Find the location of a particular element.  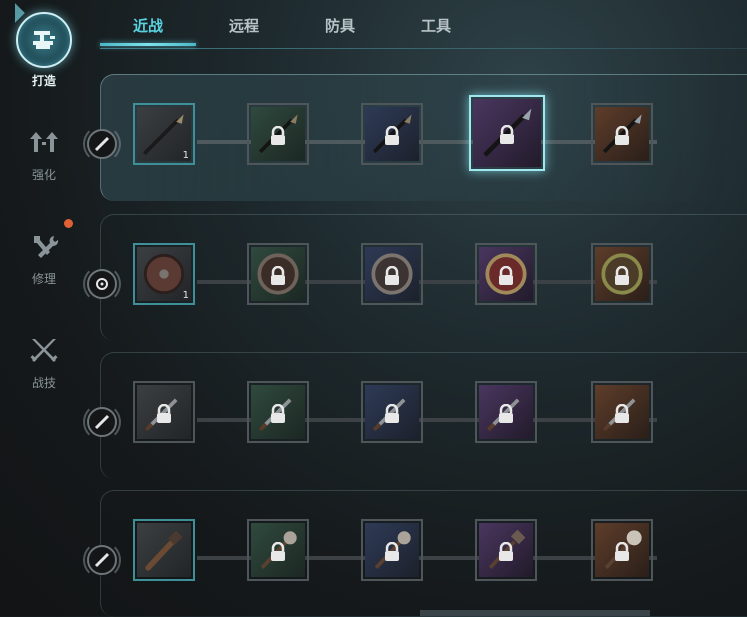

sidebar-item-upgrade: 强化 is located at coordinates (44, 155).